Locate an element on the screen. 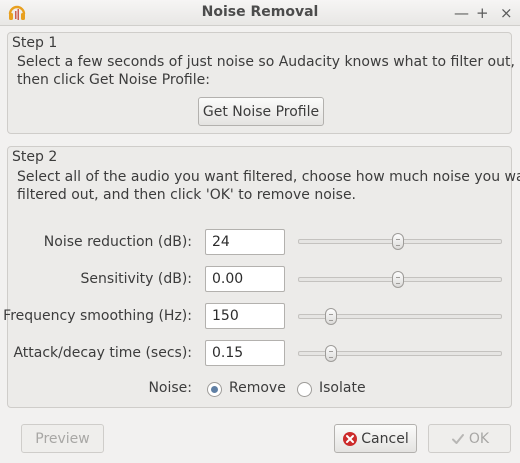  attack-decay-slider-thumb is located at coordinates (331, 353).